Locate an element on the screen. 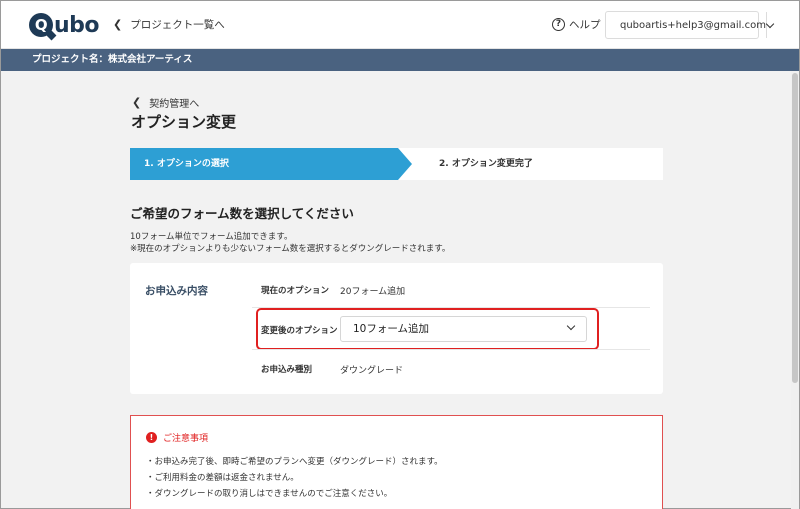  application-type-label: お申込み種別 is located at coordinates (287, 370).